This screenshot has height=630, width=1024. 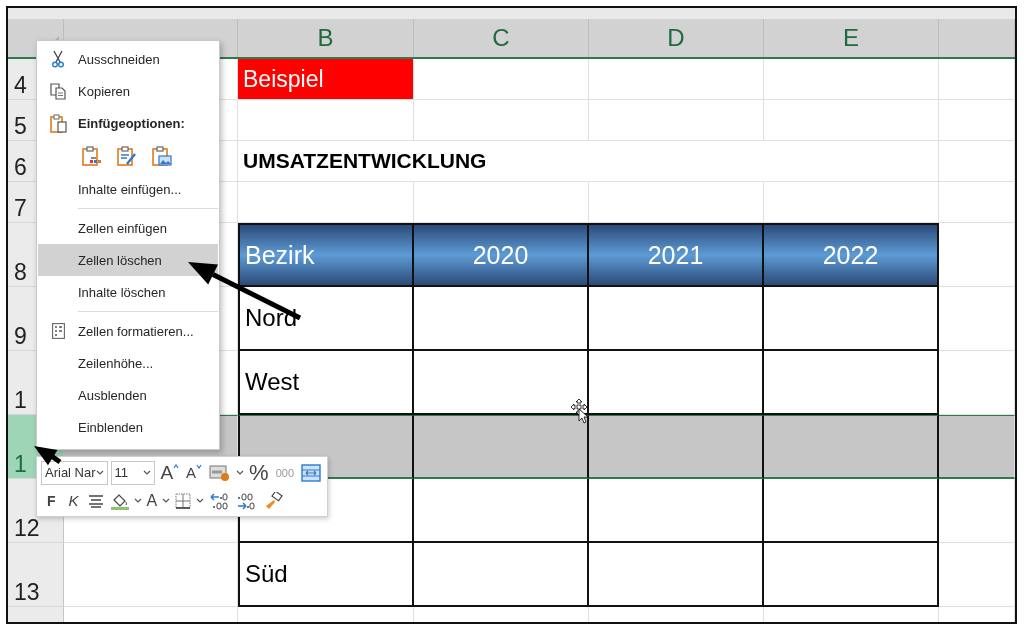 What do you see at coordinates (501, 255) in the screenshot?
I see `table-header-cell: 2020` at bounding box center [501, 255].